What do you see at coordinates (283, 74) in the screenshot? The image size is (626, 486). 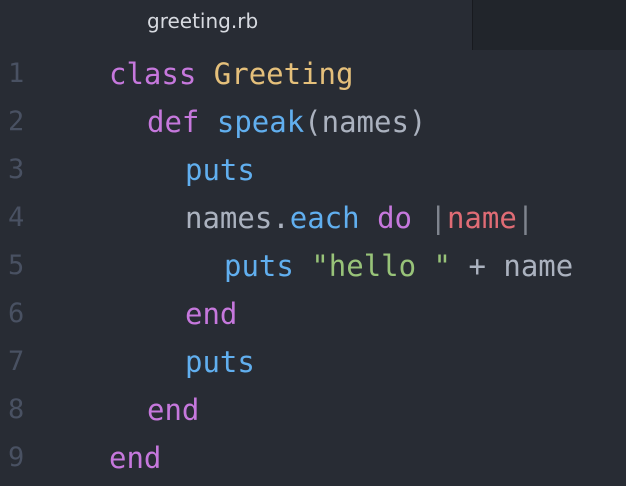 I see `class-name-token: Greeting` at bounding box center [283, 74].